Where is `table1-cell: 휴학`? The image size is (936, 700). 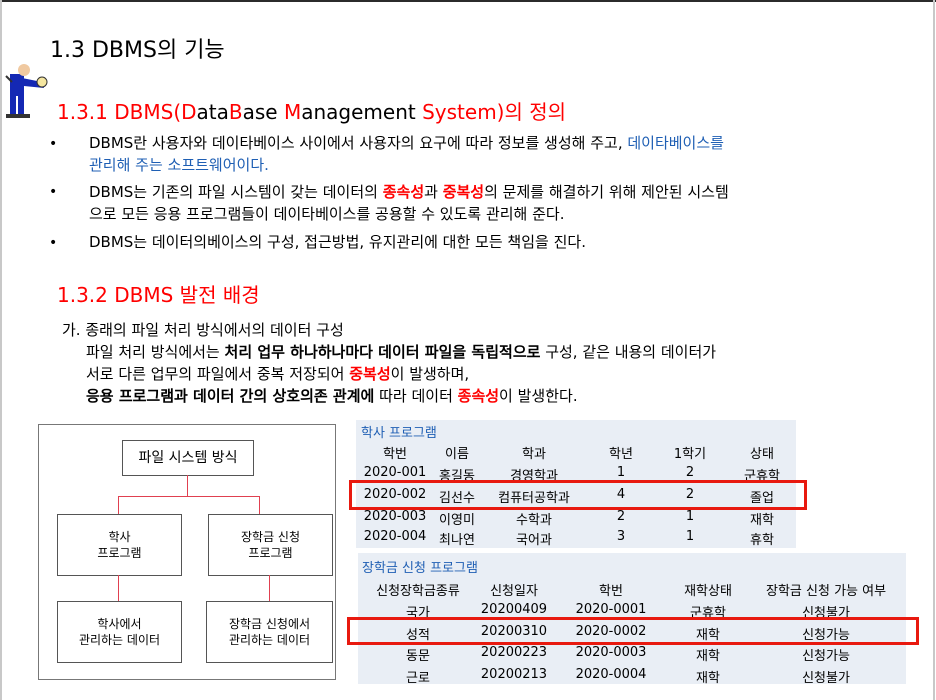 table1-cell: 휴학 is located at coordinates (762, 540).